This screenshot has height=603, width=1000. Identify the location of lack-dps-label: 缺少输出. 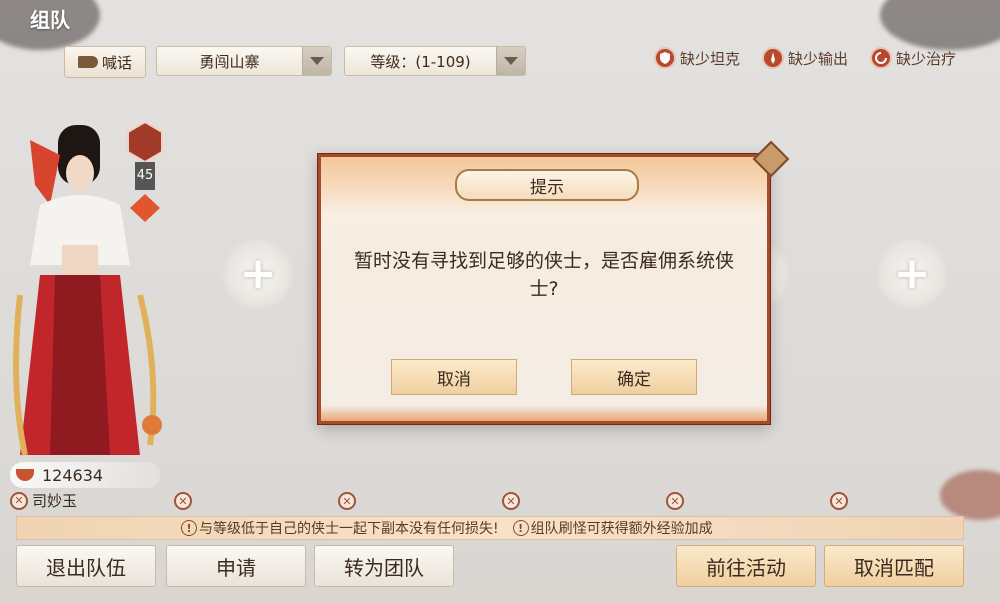
(818, 58).